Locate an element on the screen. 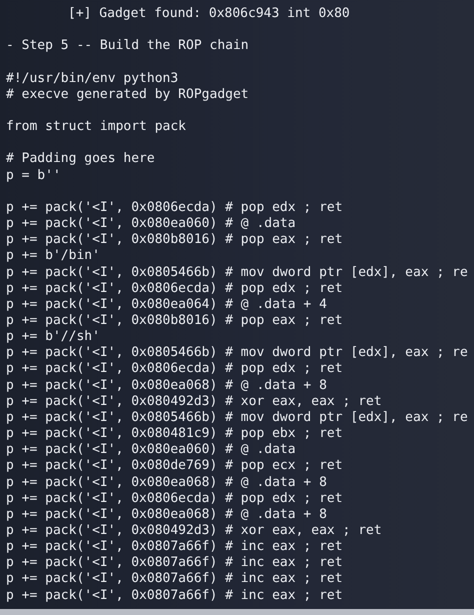 This screenshot has height=615, width=474. terminal-line: p += b'/bin' is located at coordinates (53, 256).